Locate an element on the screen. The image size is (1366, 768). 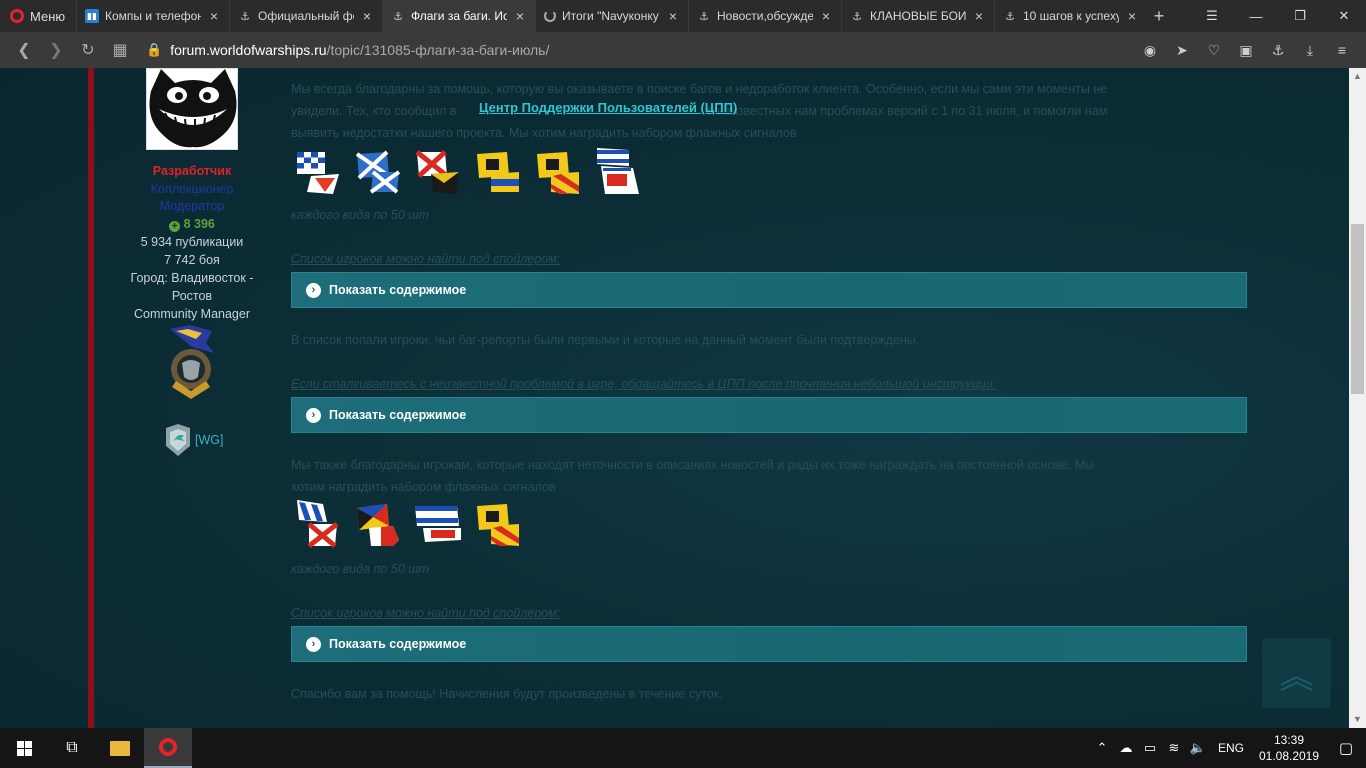
spoiler-toggle-2: › Показать содержимое is located at coordinates (769, 415).